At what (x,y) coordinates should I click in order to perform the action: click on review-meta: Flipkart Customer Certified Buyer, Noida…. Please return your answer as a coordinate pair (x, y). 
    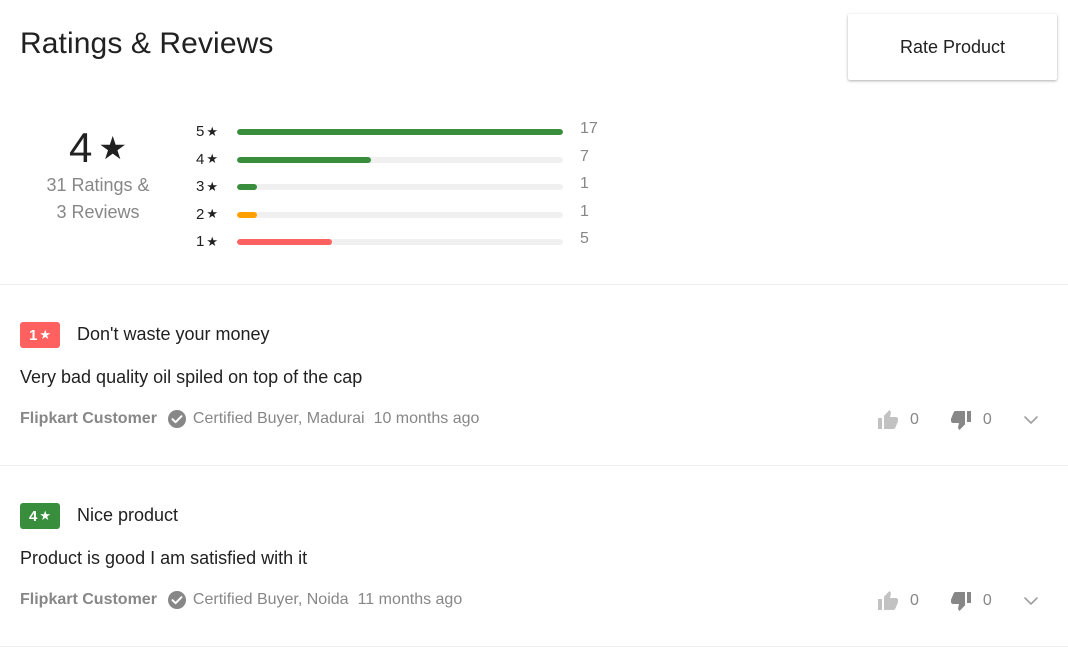
    Looking at the image, I should click on (241, 600).